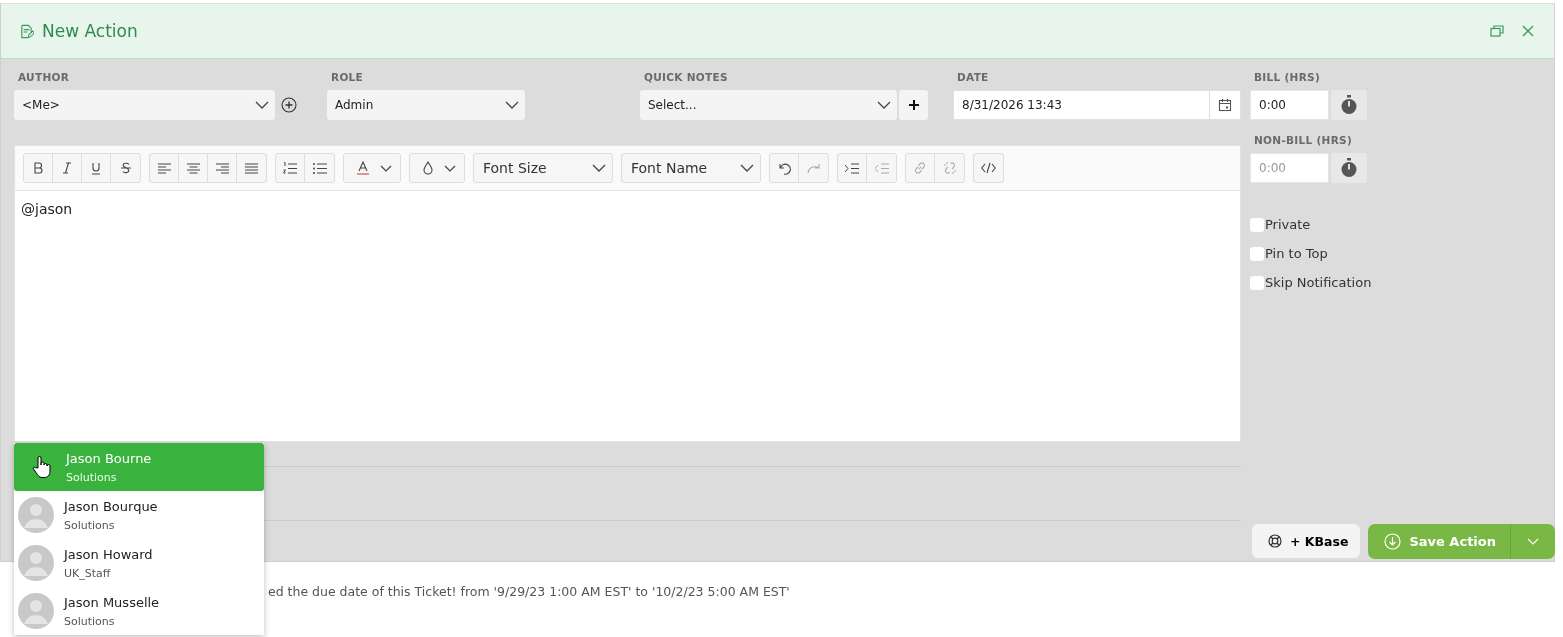 The width and height of the screenshot is (1563, 637). What do you see at coordinates (108, 554) in the screenshot?
I see `mention-name: Jason Howard` at bounding box center [108, 554].